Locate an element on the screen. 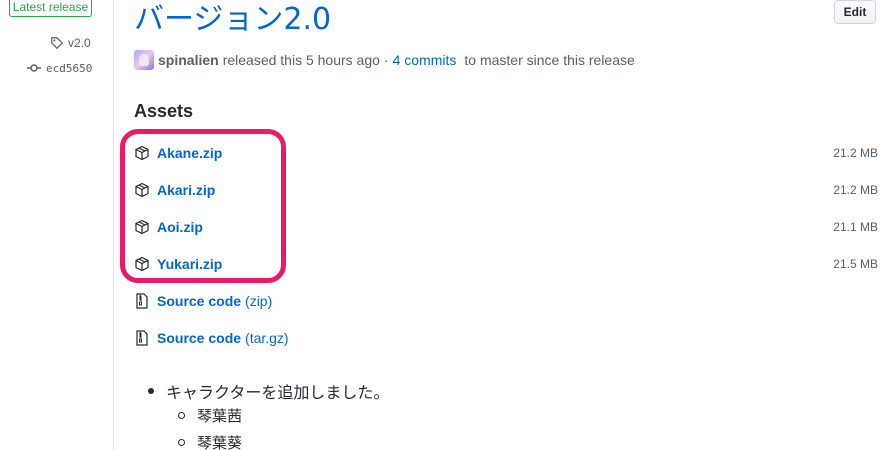  release-title: バージョン2.0 is located at coordinates (232, 20).